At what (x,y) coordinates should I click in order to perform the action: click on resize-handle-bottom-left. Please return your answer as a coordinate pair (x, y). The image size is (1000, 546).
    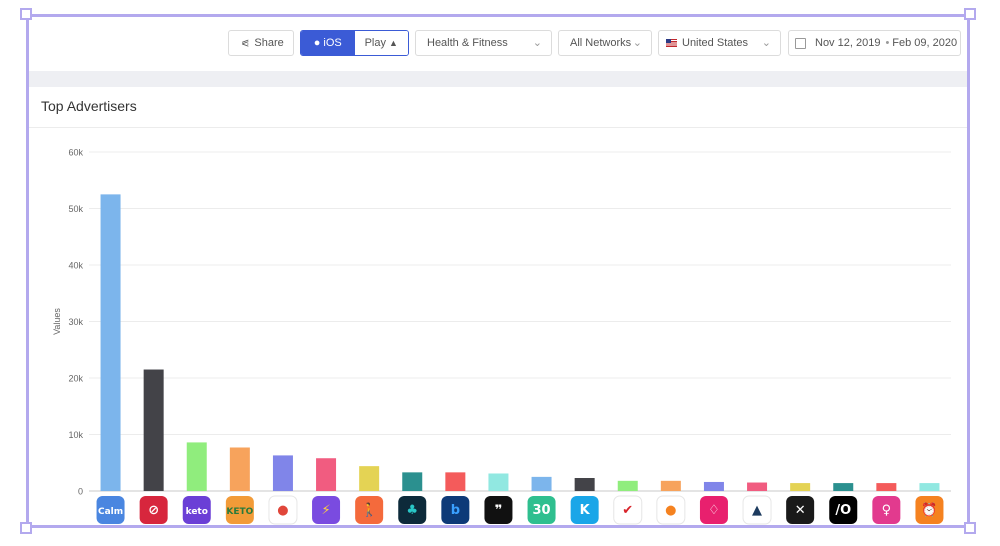
    Looking at the image, I should click on (26, 528).